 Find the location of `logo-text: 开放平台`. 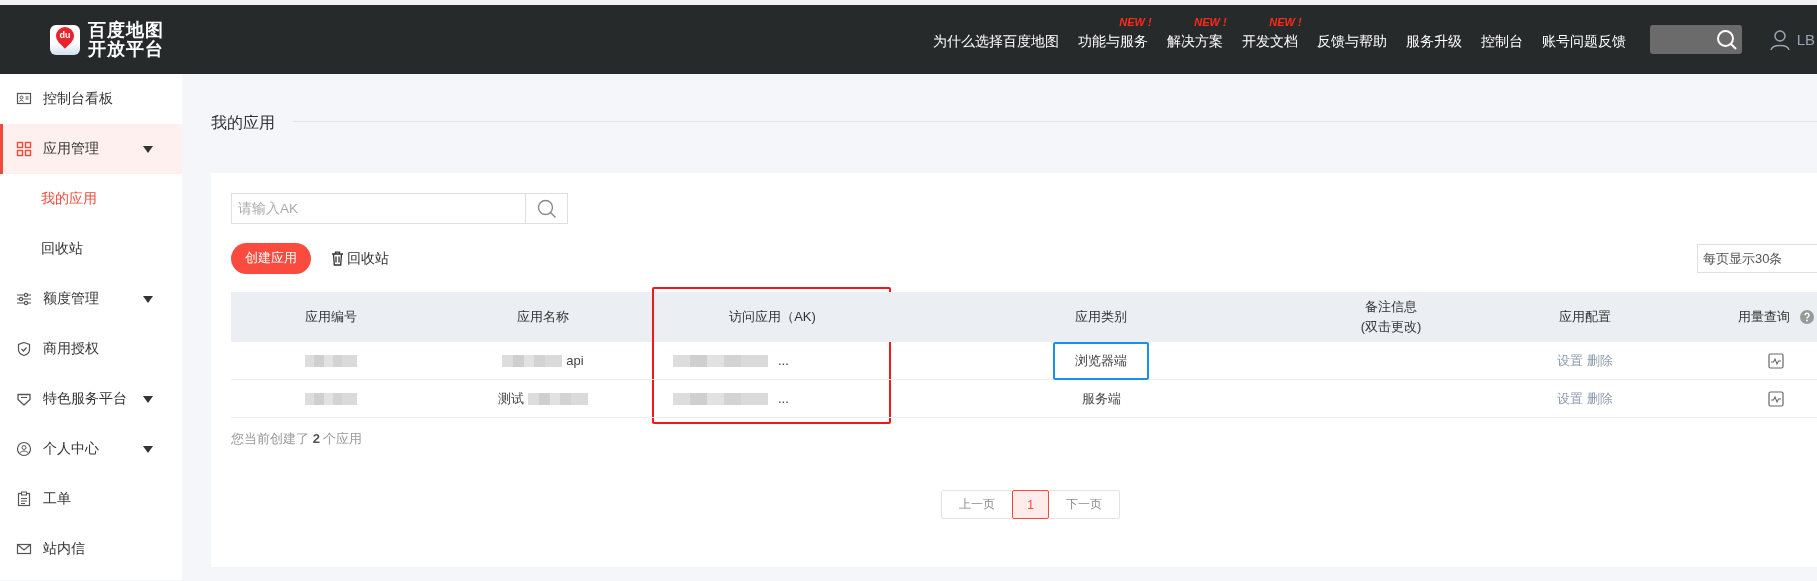

logo-text: 开放平台 is located at coordinates (126, 49).